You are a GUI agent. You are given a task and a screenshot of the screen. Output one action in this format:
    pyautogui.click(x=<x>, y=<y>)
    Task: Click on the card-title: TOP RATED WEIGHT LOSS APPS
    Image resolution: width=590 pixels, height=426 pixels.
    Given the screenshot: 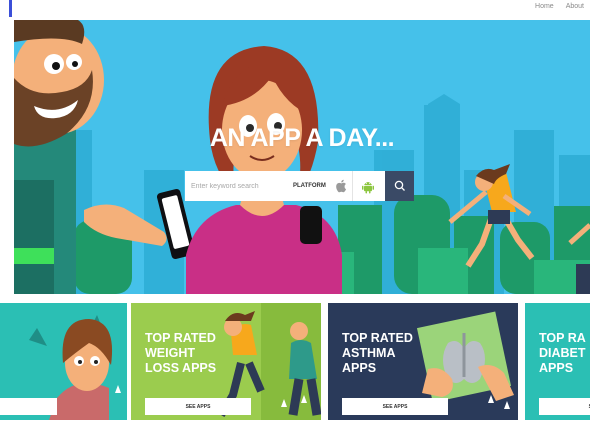 What is the action you would take?
    pyautogui.click(x=181, y=353)
    